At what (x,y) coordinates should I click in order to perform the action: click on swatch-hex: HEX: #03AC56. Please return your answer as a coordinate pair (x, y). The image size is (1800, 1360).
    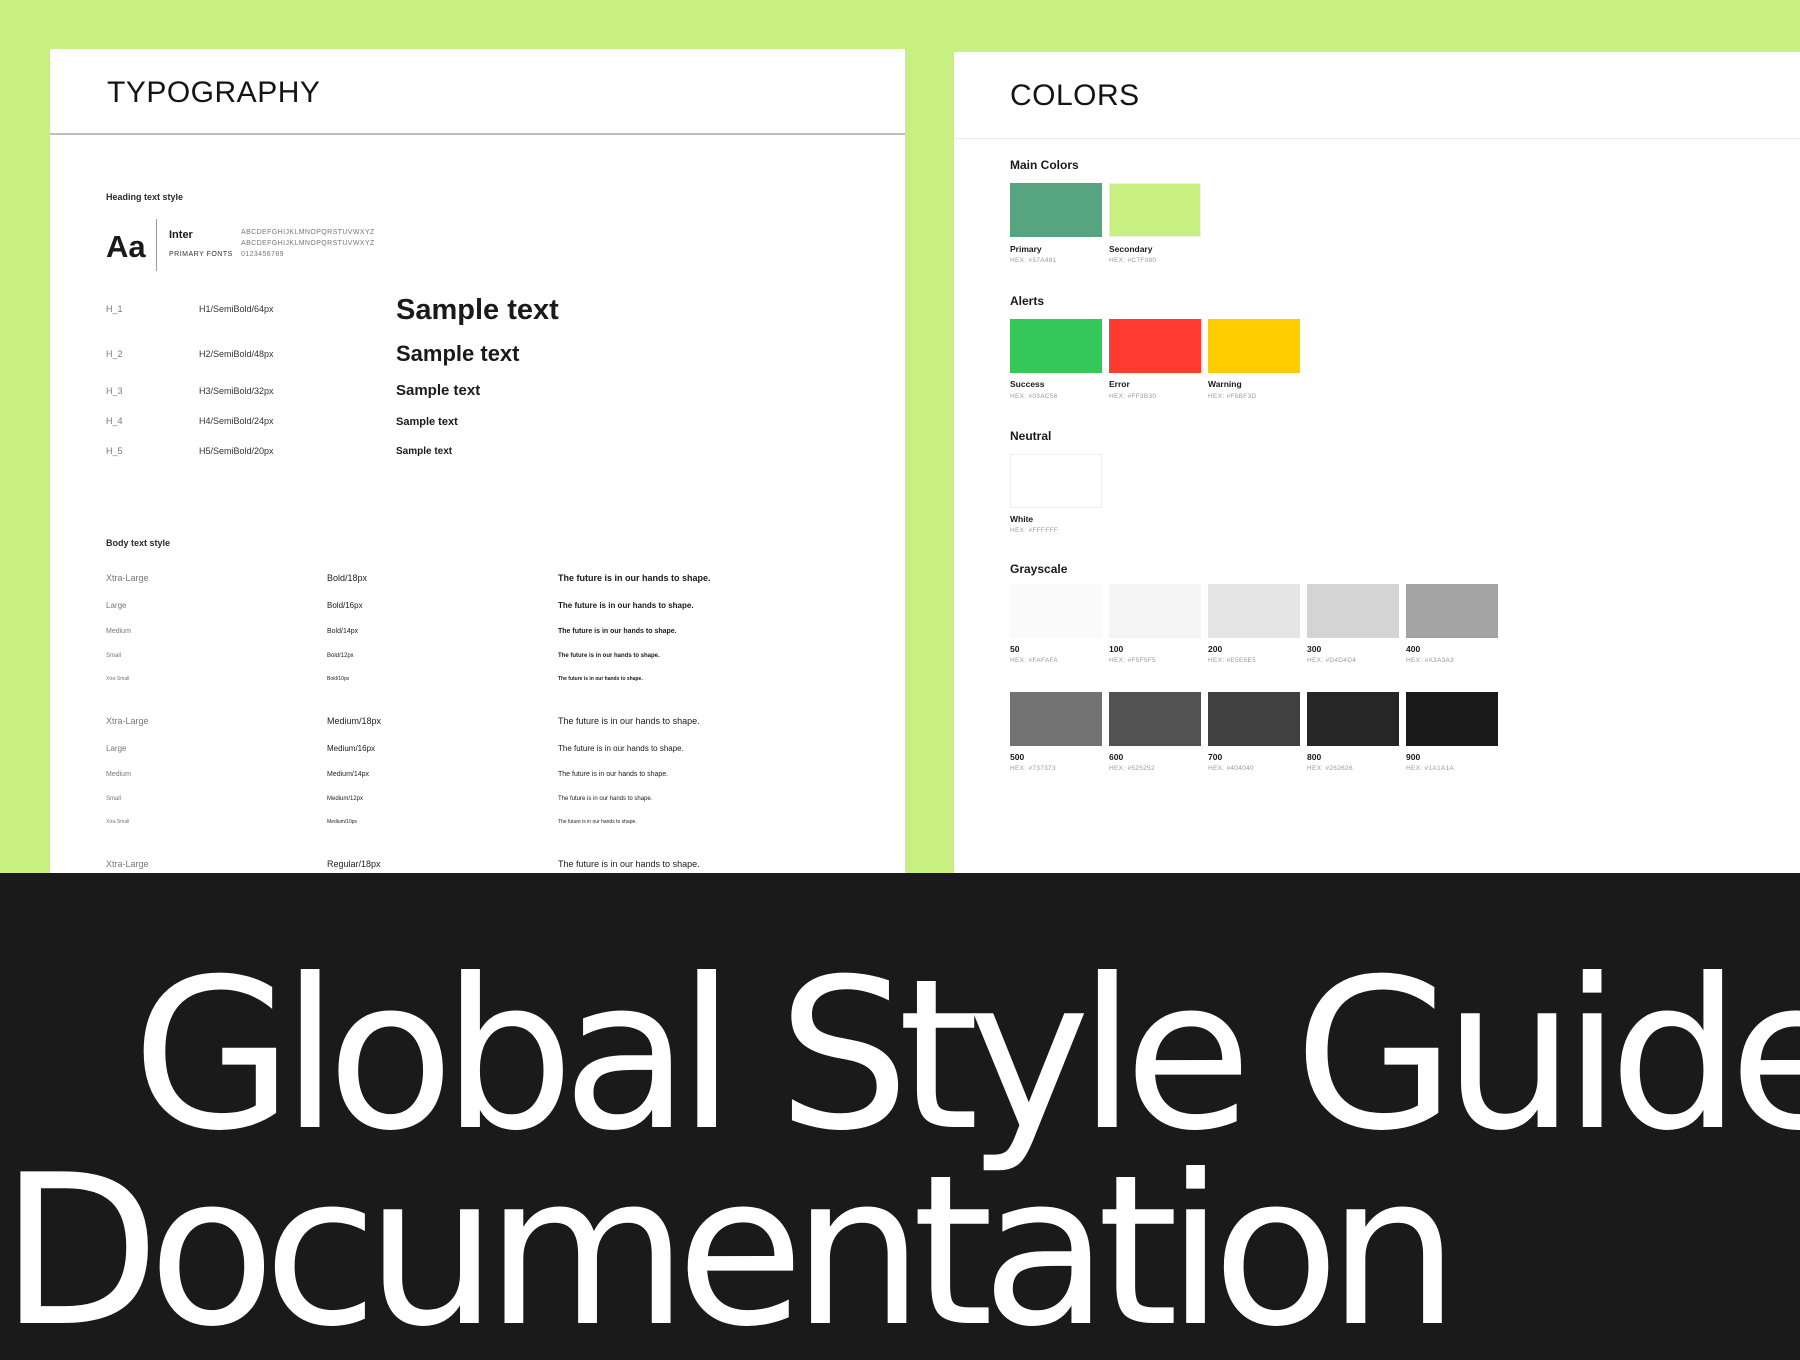
    Looking at the image, I should click on (1034, 396).